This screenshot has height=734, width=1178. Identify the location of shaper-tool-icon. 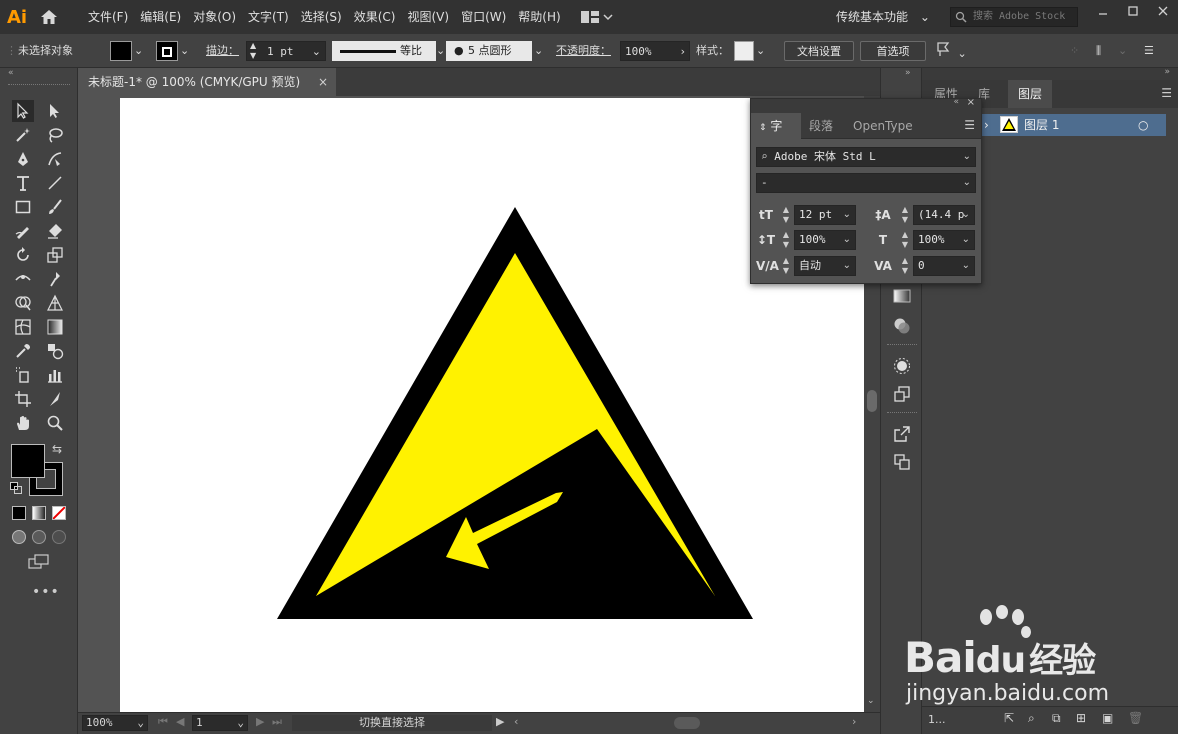
(23, 231).